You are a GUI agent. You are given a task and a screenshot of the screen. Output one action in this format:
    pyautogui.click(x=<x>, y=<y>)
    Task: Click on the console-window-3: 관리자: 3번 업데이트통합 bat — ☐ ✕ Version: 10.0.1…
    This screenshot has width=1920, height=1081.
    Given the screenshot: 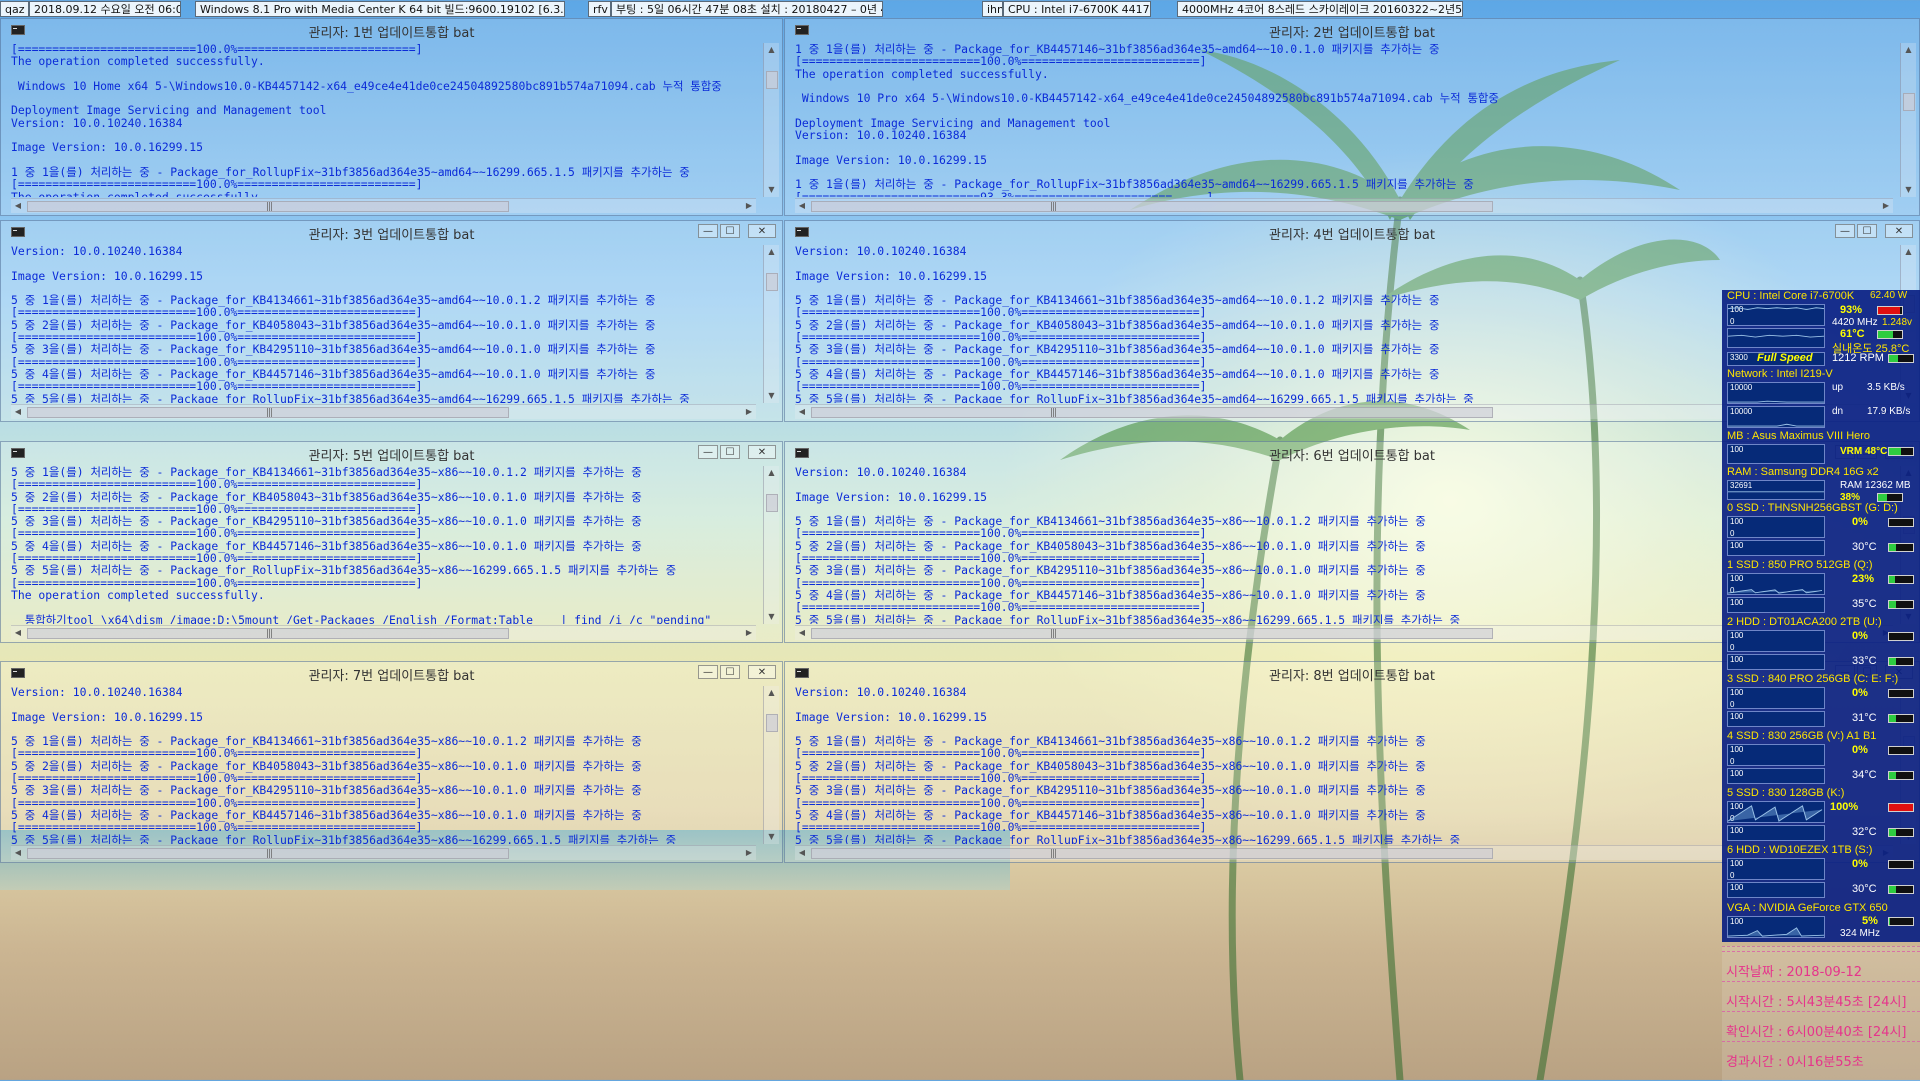 What is the action you would take?
    pyautogui.click(x=391, y=321)
    